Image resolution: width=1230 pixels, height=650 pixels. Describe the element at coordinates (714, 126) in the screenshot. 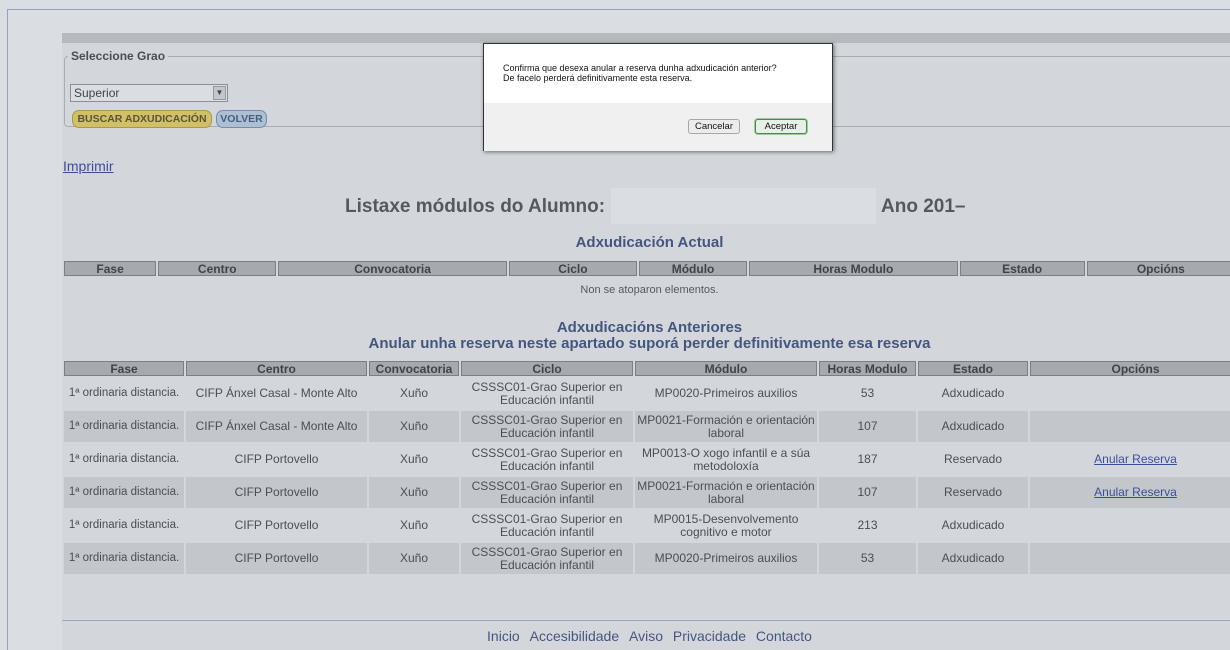

I see `cancel-button: Cancelar` at that location.